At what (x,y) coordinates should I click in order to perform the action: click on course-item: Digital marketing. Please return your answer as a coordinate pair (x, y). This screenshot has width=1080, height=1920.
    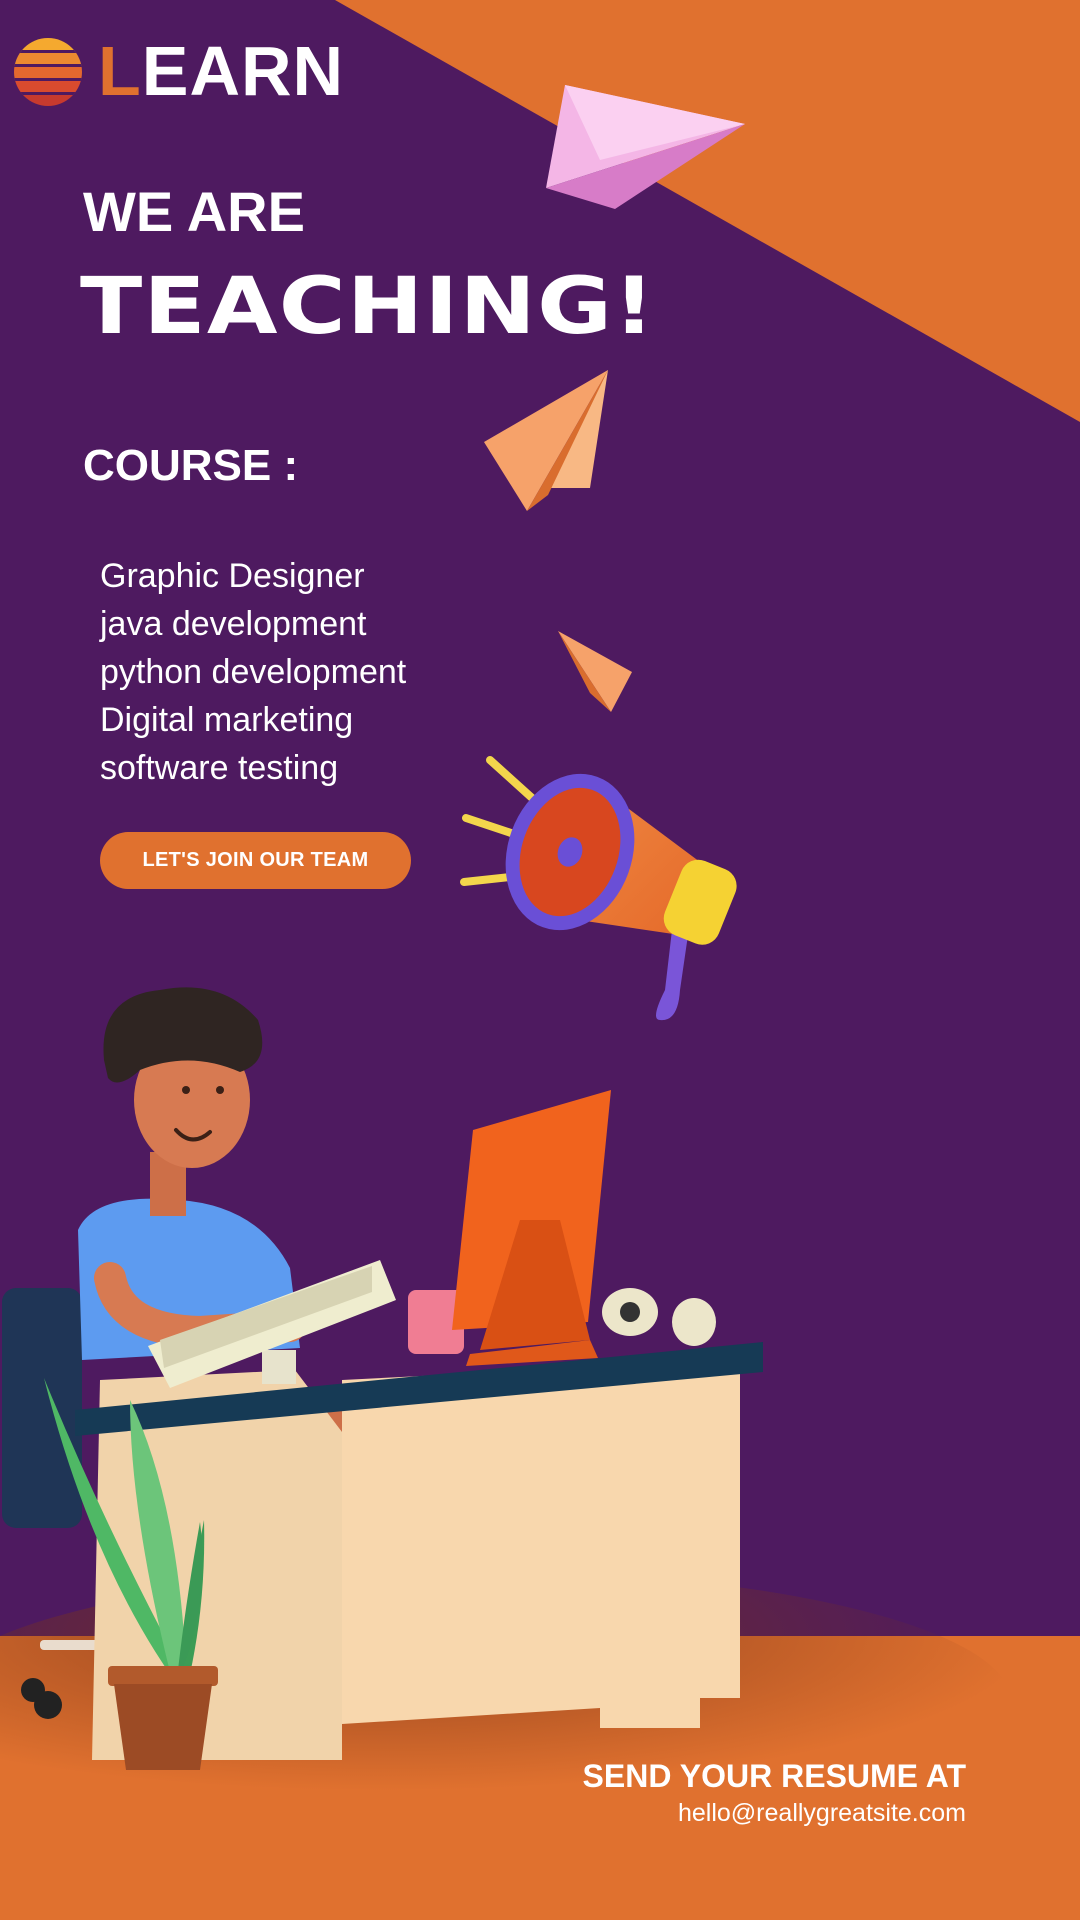
    Looking at the image, I should click on (227, 720).